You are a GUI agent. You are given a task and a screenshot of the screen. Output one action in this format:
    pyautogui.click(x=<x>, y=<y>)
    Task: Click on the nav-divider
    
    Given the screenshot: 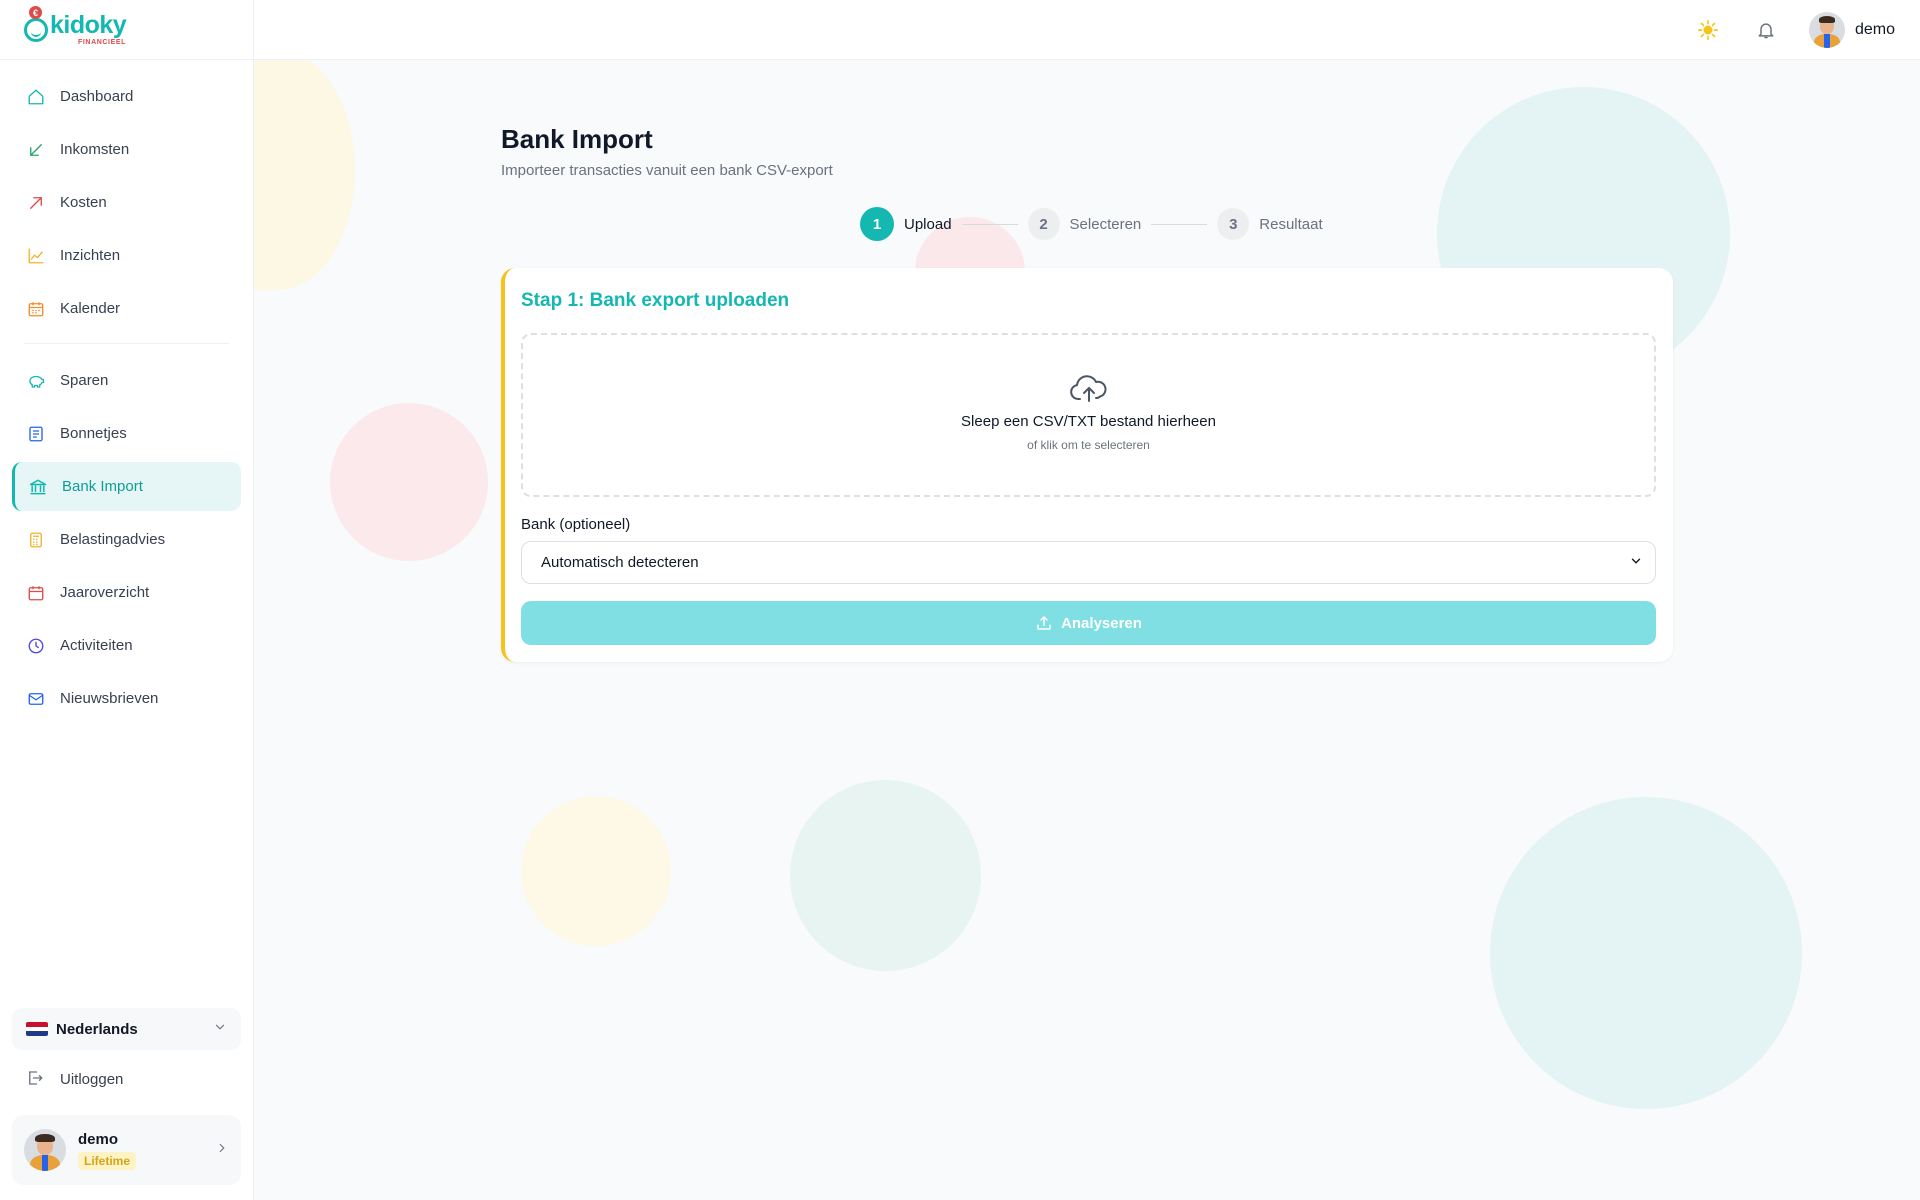 What is the action you would take?
    pyautogui.click(x=126, y=343)
    